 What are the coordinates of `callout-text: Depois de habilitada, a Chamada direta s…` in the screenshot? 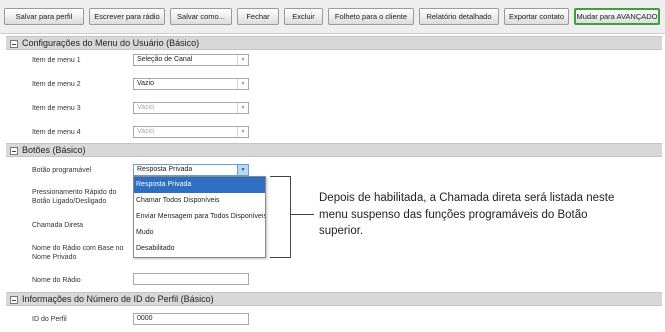 It's located at (467, 214).